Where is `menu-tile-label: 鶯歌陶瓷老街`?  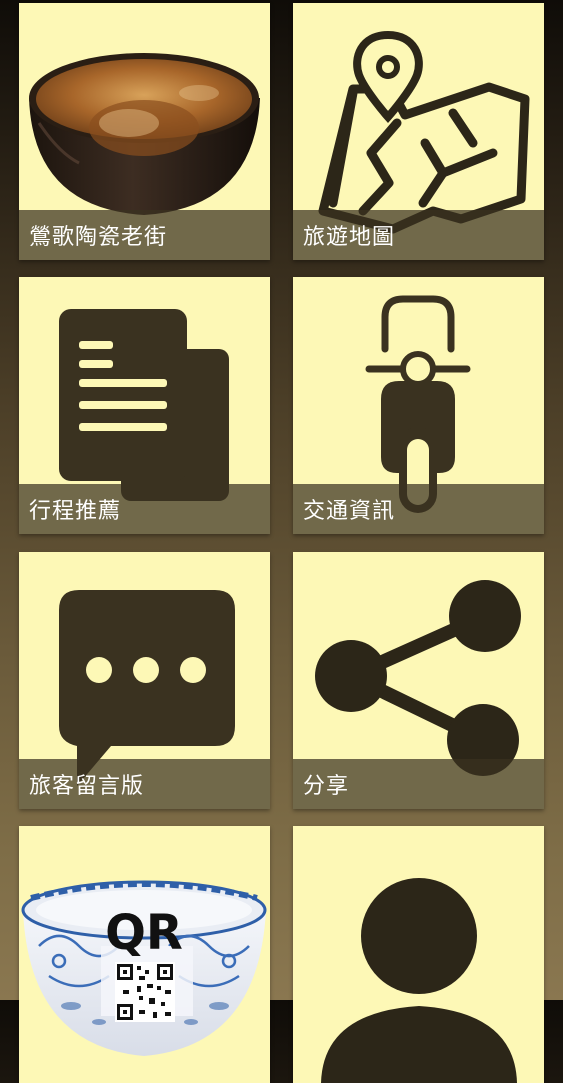
menu-tile-label: 鶯歌陶瓷老街 is located at coordinates (98, 237).